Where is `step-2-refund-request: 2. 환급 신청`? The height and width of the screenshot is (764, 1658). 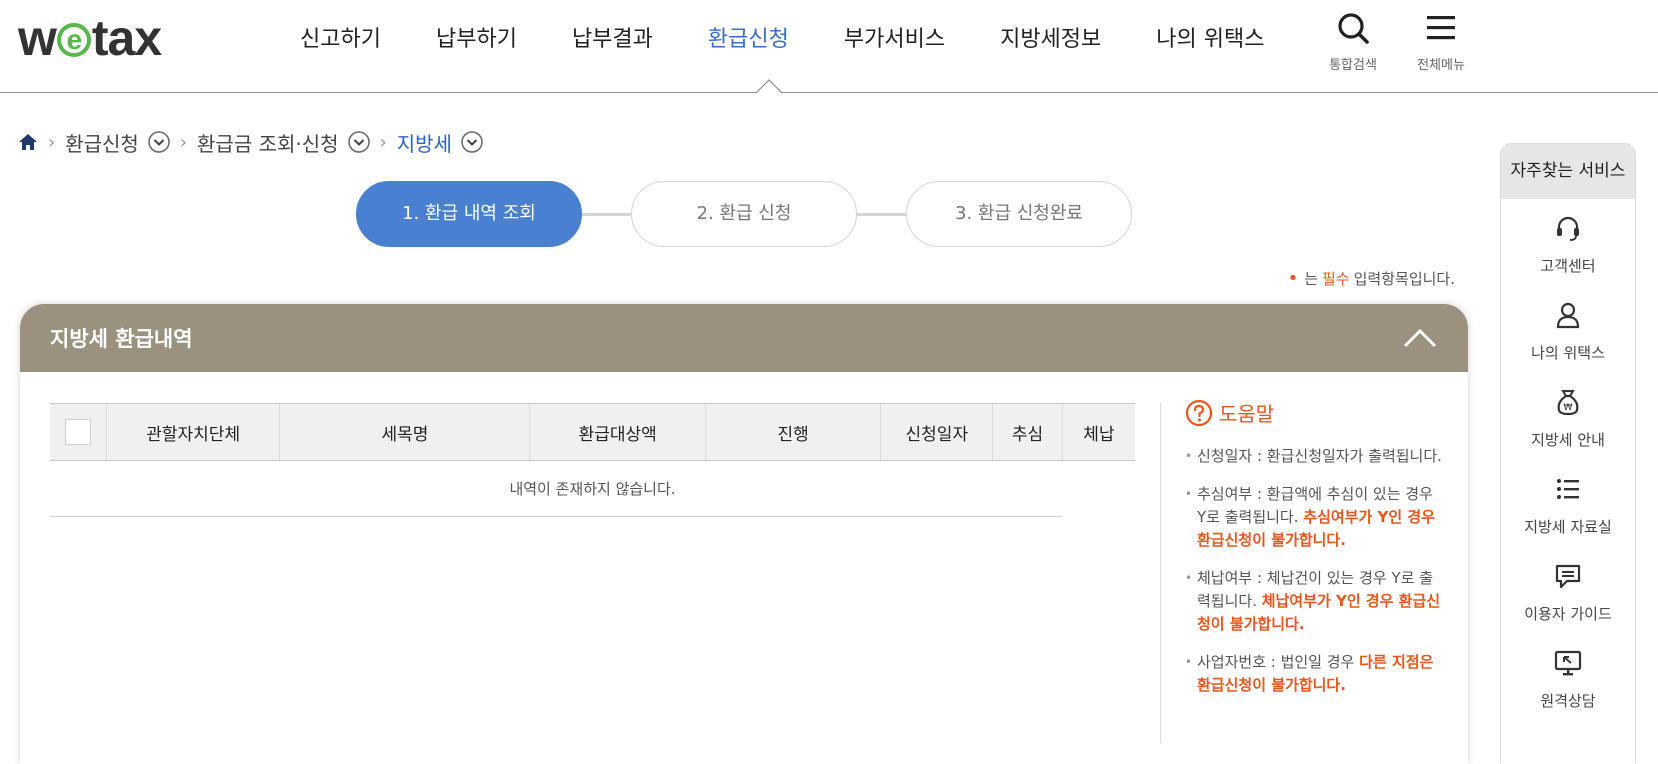 step-2-refund-request: 2. 환급 신청 is located at coordinates (744, 214).